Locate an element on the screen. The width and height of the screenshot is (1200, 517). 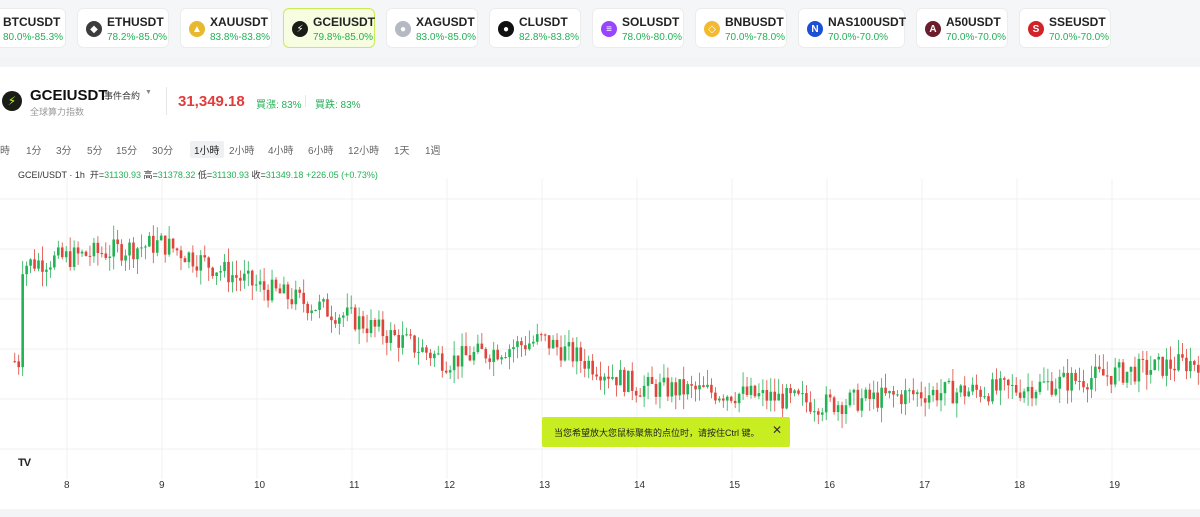
ticker-bnbusdt: ◇ BNBUSDT 70.0%-78.0% is located at coordinates (741, 28).